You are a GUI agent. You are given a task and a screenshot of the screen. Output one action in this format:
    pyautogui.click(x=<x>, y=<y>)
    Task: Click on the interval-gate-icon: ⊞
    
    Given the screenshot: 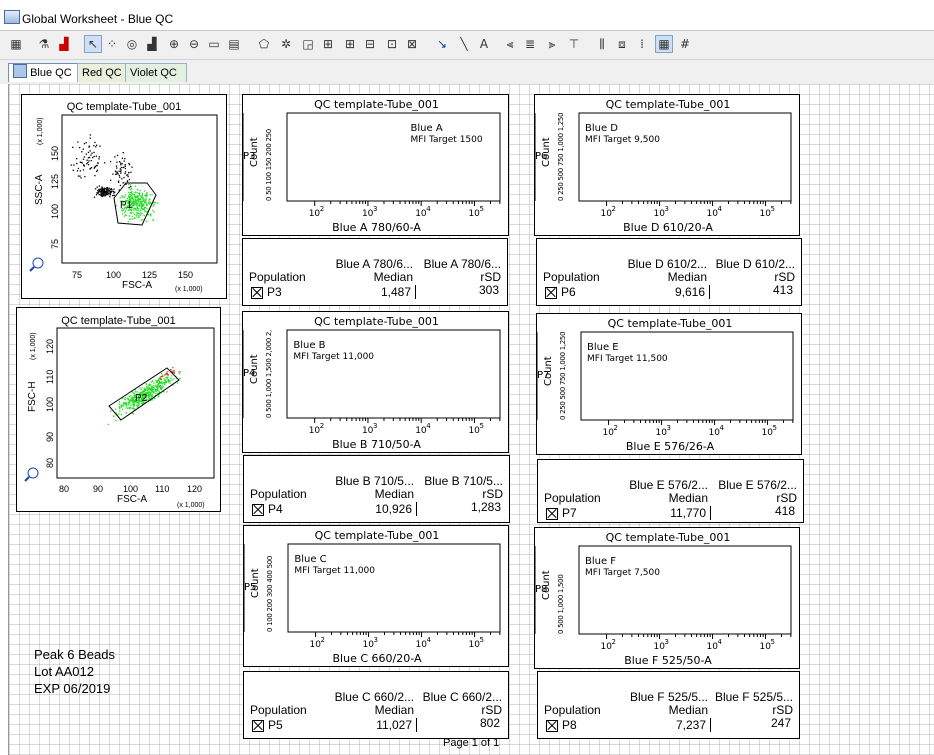 What is the action you would take?
    pyautogui.click(x=328, y=44)
    